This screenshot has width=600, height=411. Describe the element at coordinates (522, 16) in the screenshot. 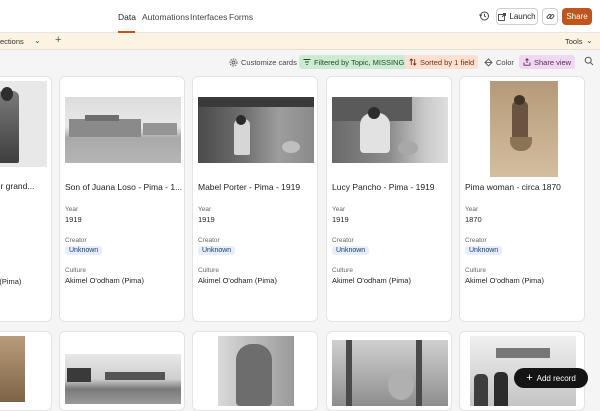

I see `launch-label: Launch` at that location.